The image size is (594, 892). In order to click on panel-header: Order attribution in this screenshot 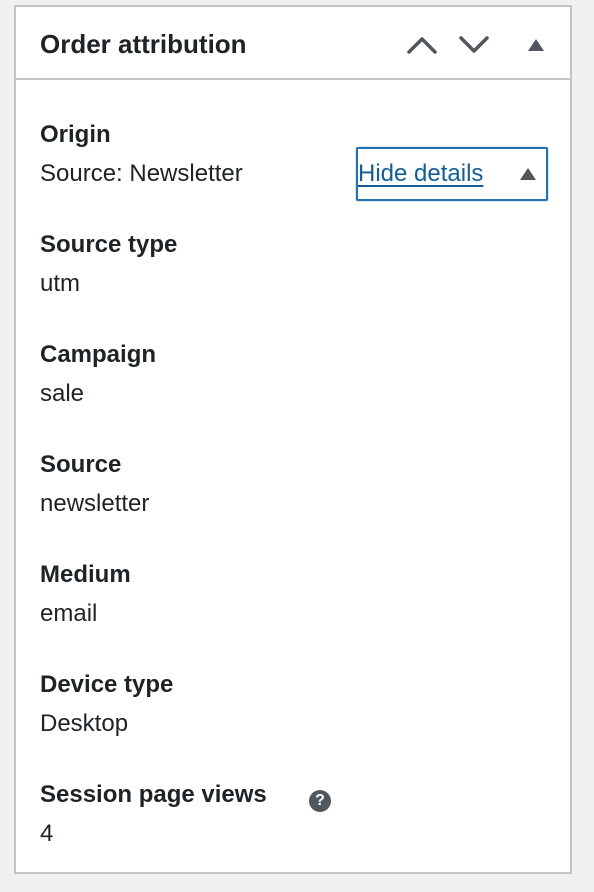, I will do `click(293, 43)`.